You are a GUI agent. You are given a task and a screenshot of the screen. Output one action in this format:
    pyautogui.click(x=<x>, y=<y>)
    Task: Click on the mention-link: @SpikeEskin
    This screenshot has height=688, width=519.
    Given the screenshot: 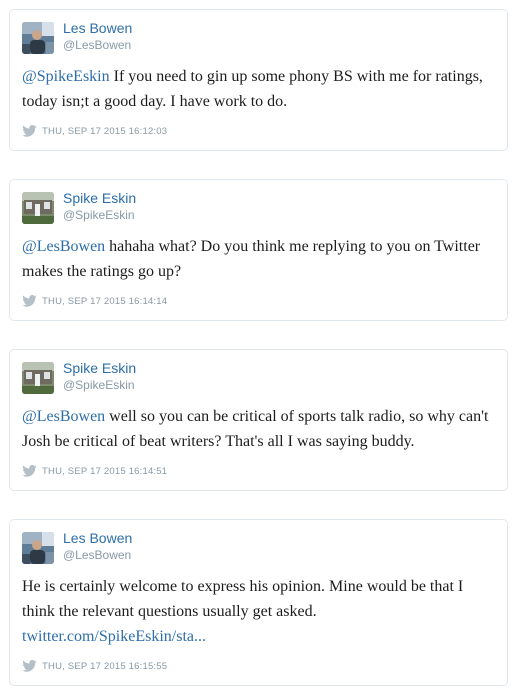 What is the action you would take?
    pyautogui.click(x=66, y=76)
    